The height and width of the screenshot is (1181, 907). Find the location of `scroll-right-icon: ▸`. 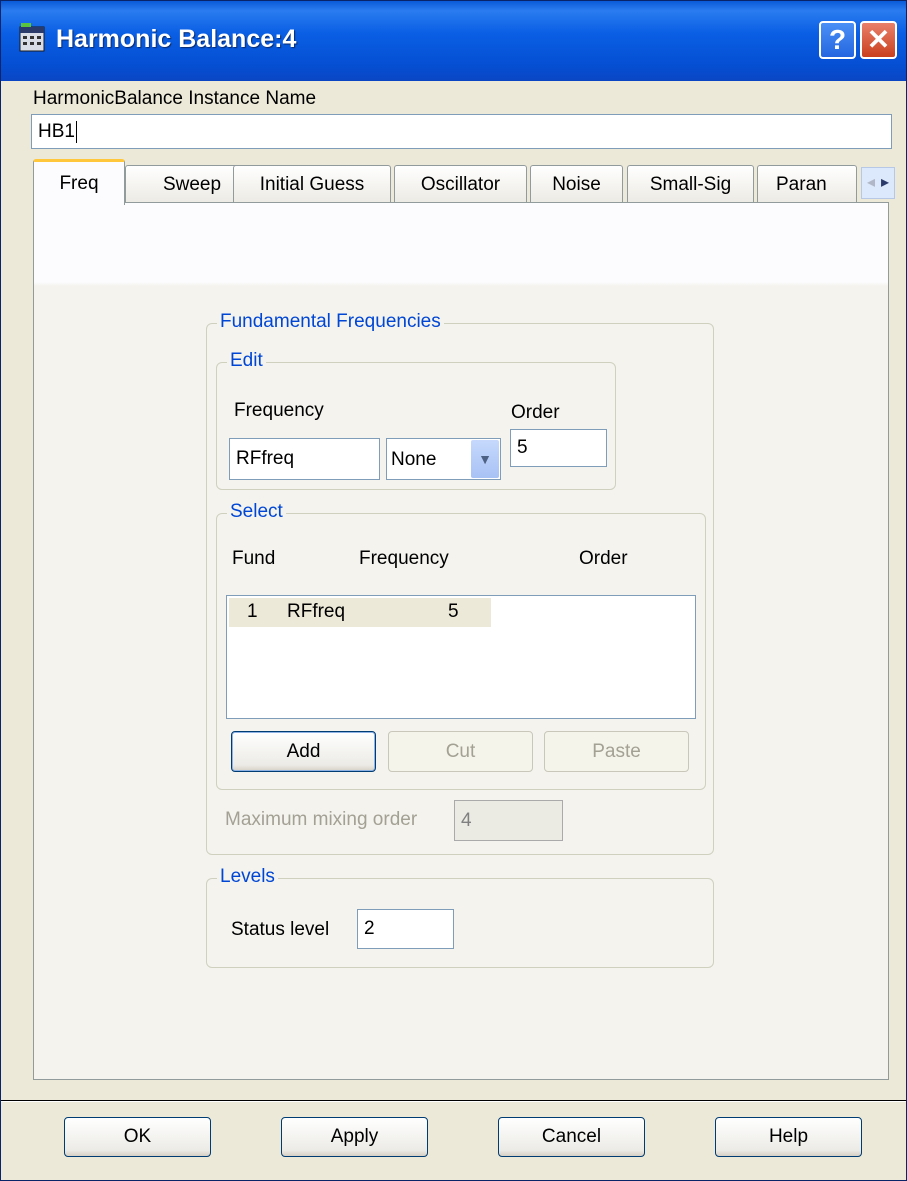

scroll-right-icon: ▸ is located at coordinates (885, 183).